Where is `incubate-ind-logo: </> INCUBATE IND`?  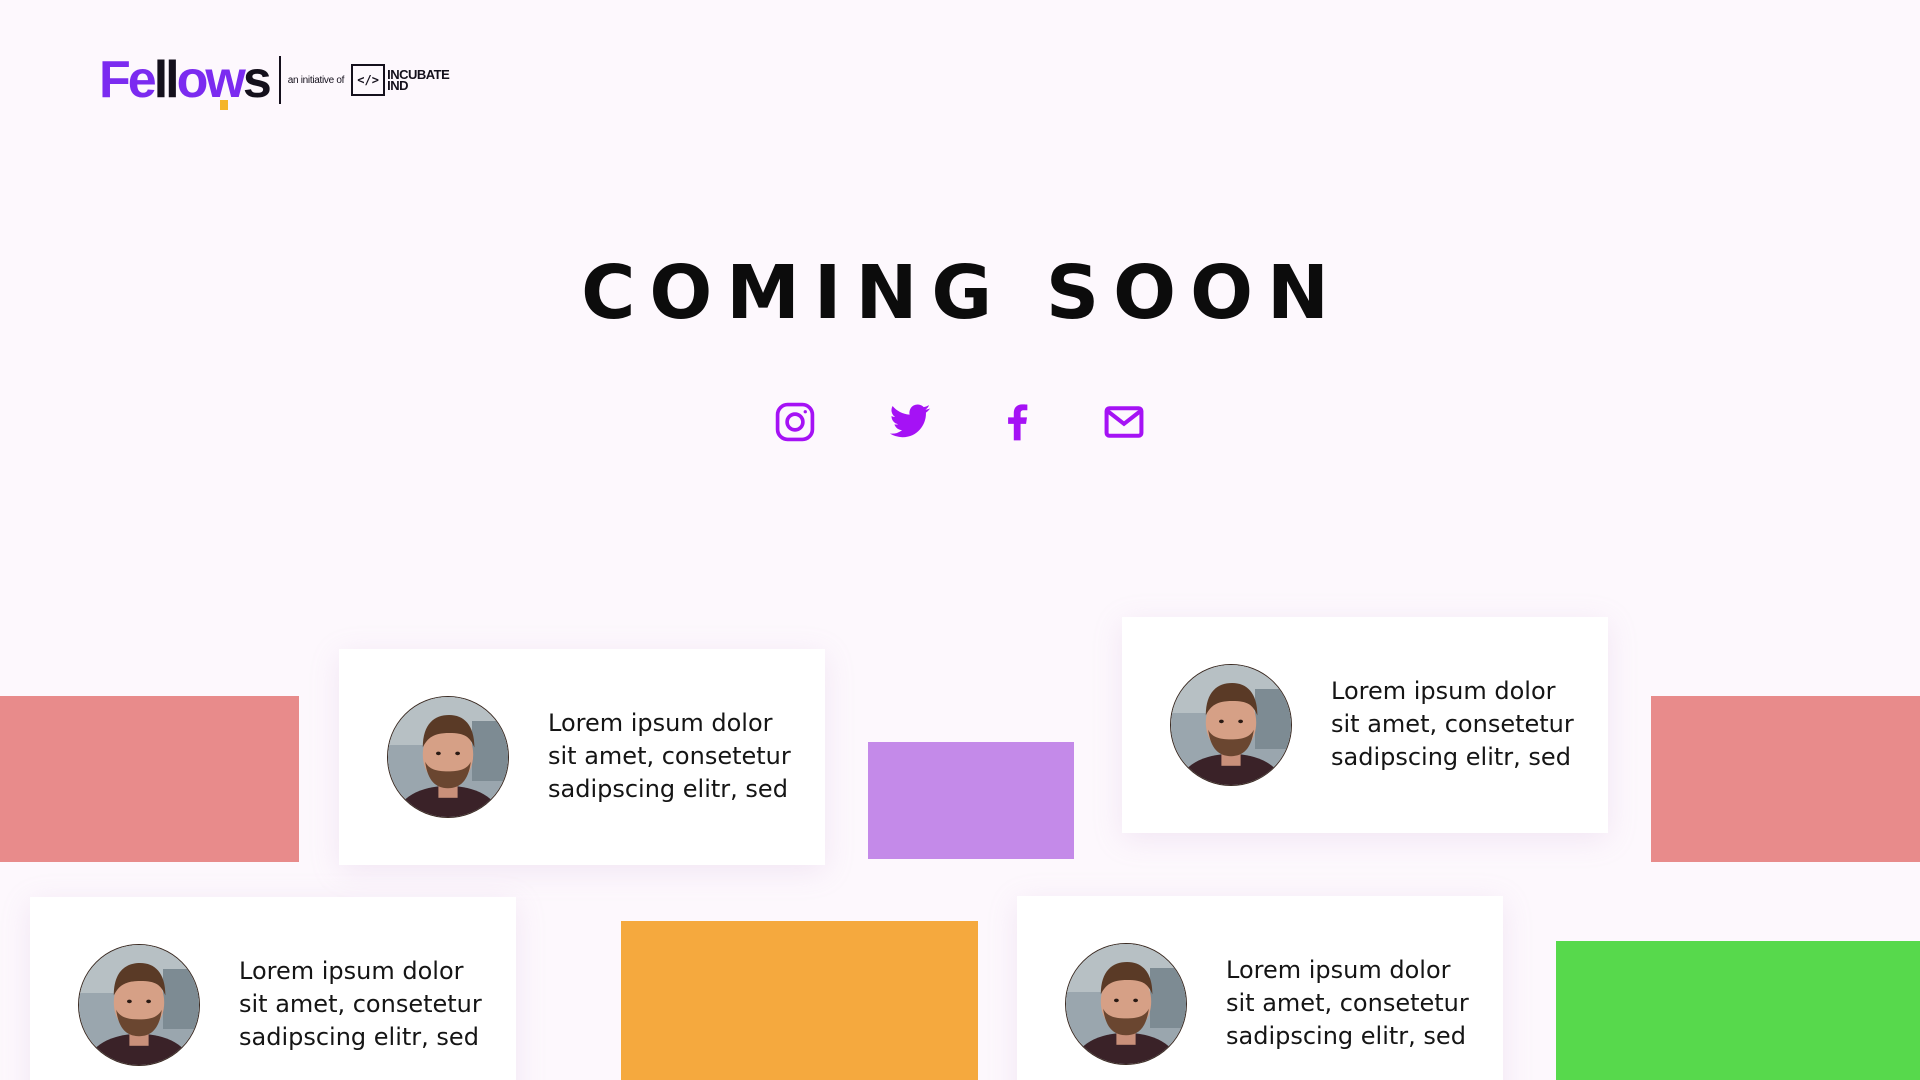
incubate-ind-logo: </> INCUBATE IND is located at coordinates (400, 80).